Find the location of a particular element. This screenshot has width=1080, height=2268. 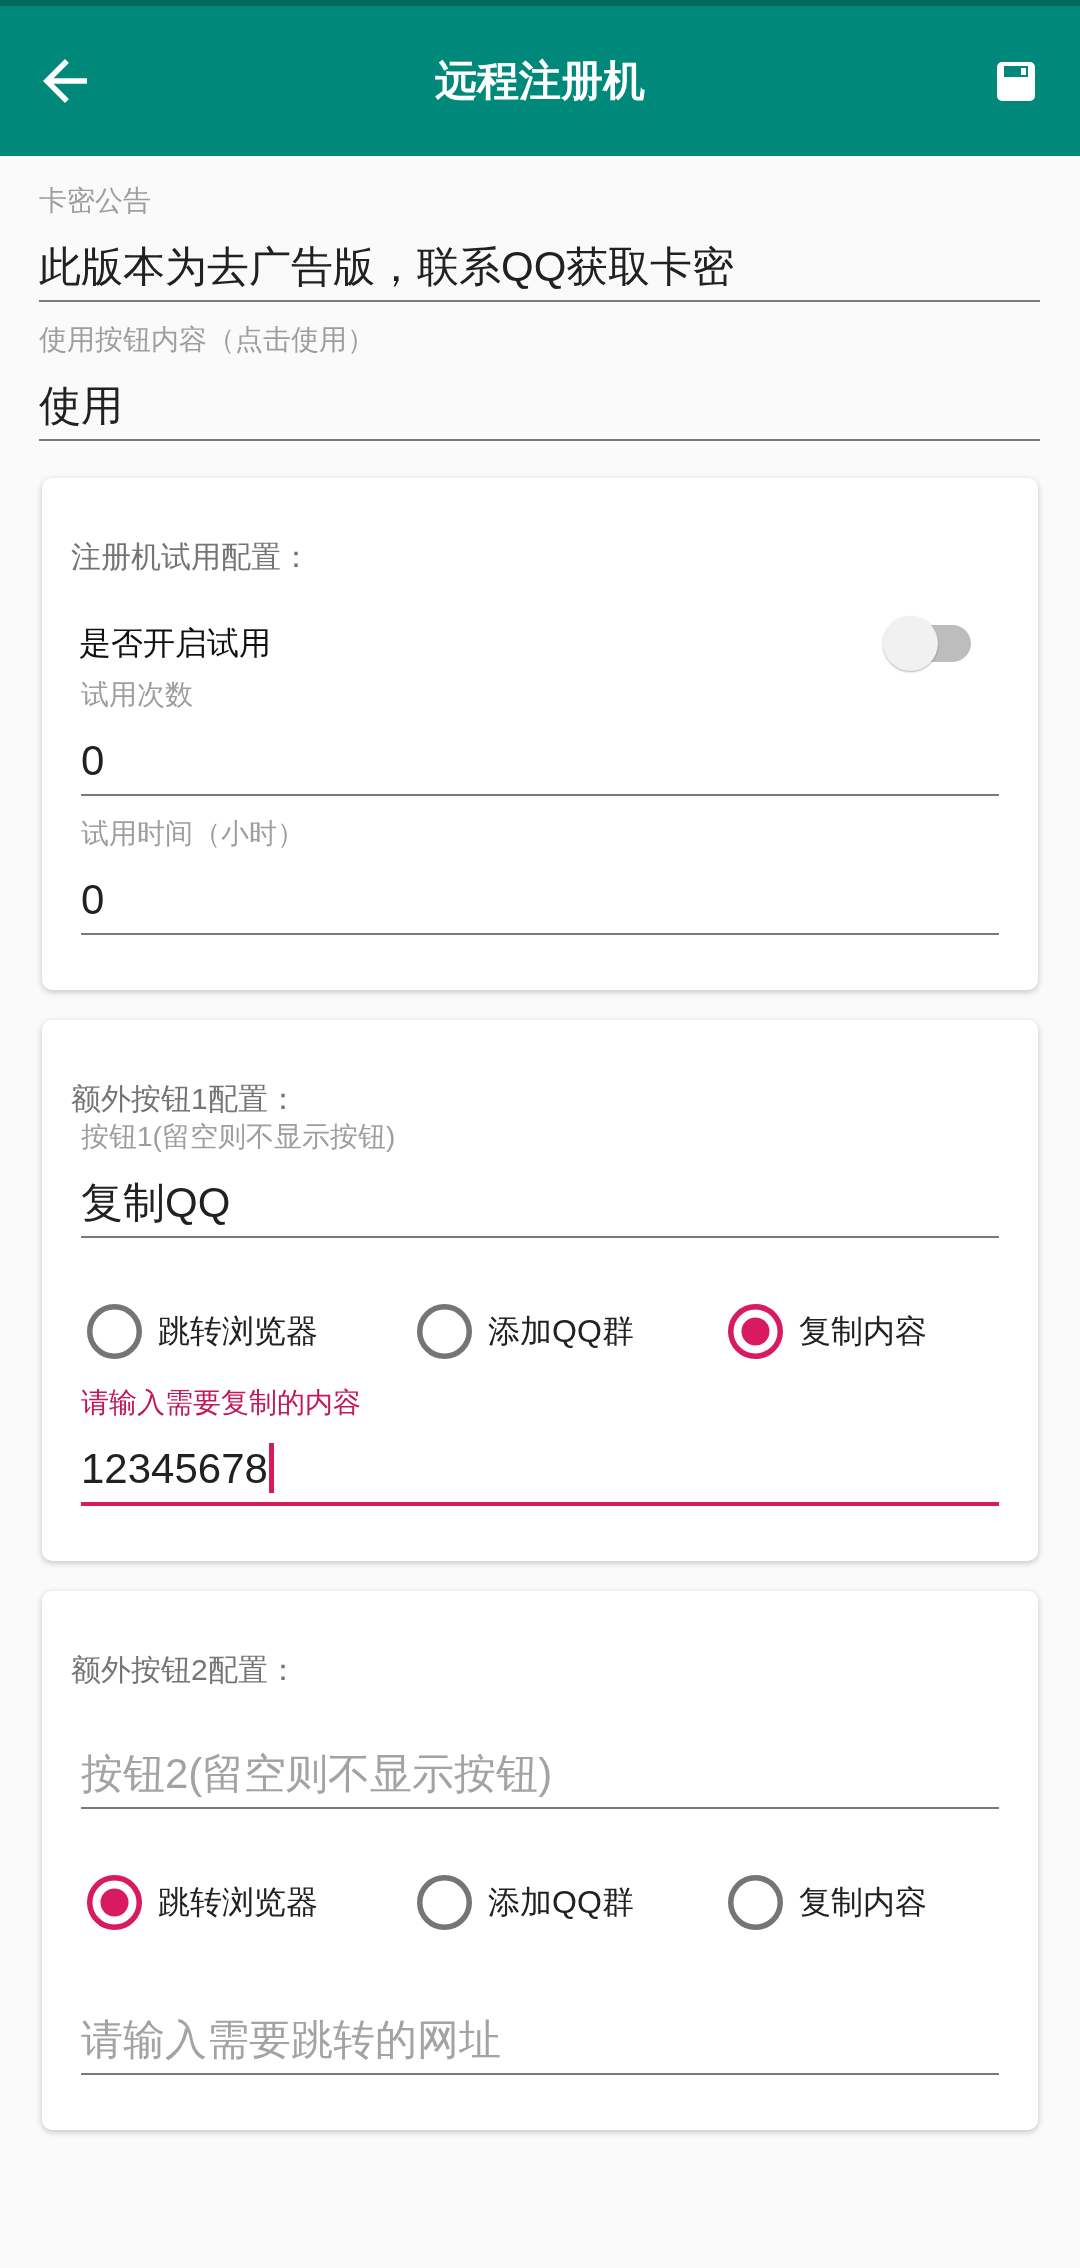

back-arrow-icon is located at coordinates (65, 81).